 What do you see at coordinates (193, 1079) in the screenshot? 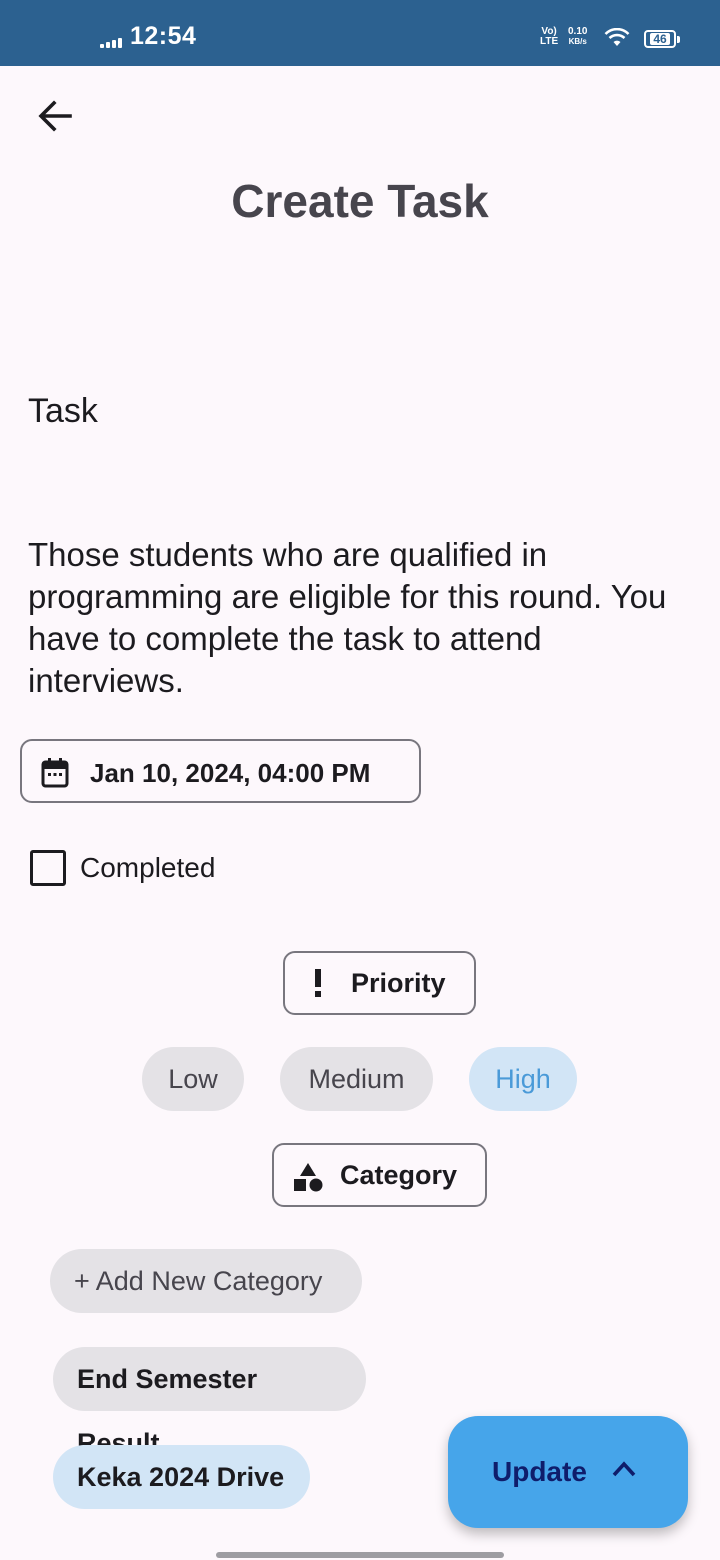
I see `priority-chip-low: Low` at bounding box center [193, 1079].